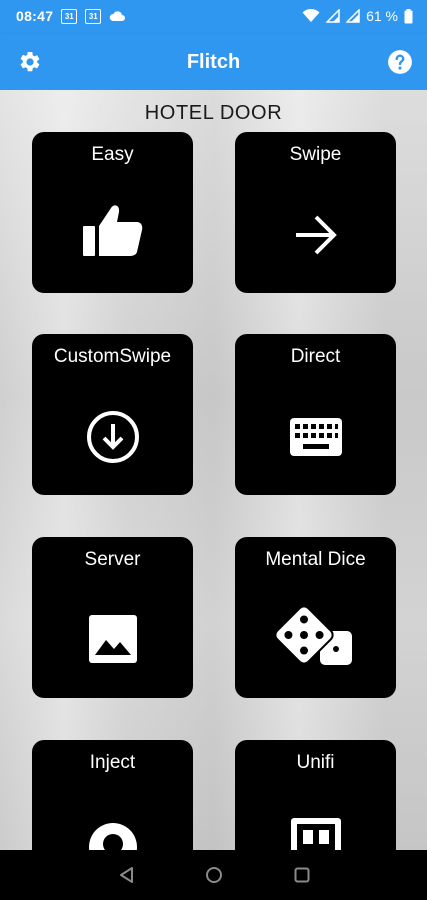 This screenshot has width=427, height=900. I want to click on app-bar: Flitch, so click(213, 62).